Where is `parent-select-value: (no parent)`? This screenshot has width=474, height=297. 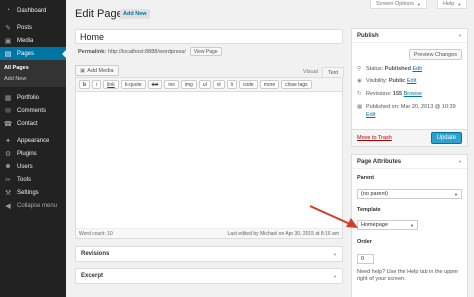
parent-select-value: (no parent) is located at coordinates (374, 194).